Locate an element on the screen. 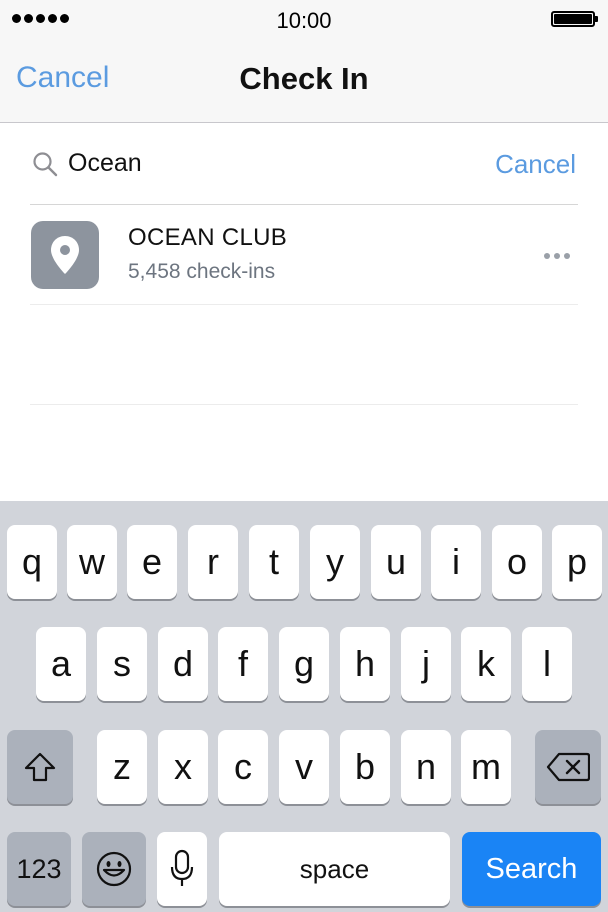 This screenshot has width=608, height=912. key-o: o is located at coordinates (517, 562).